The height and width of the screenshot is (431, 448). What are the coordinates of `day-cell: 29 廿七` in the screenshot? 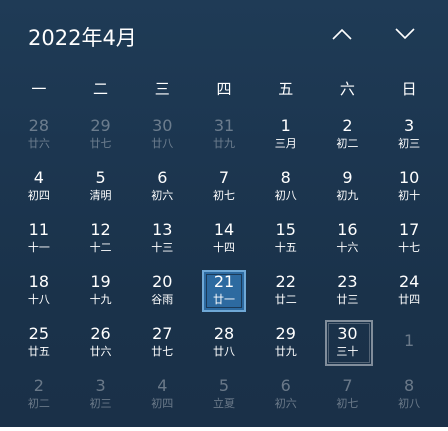 It's located at (101, 134).